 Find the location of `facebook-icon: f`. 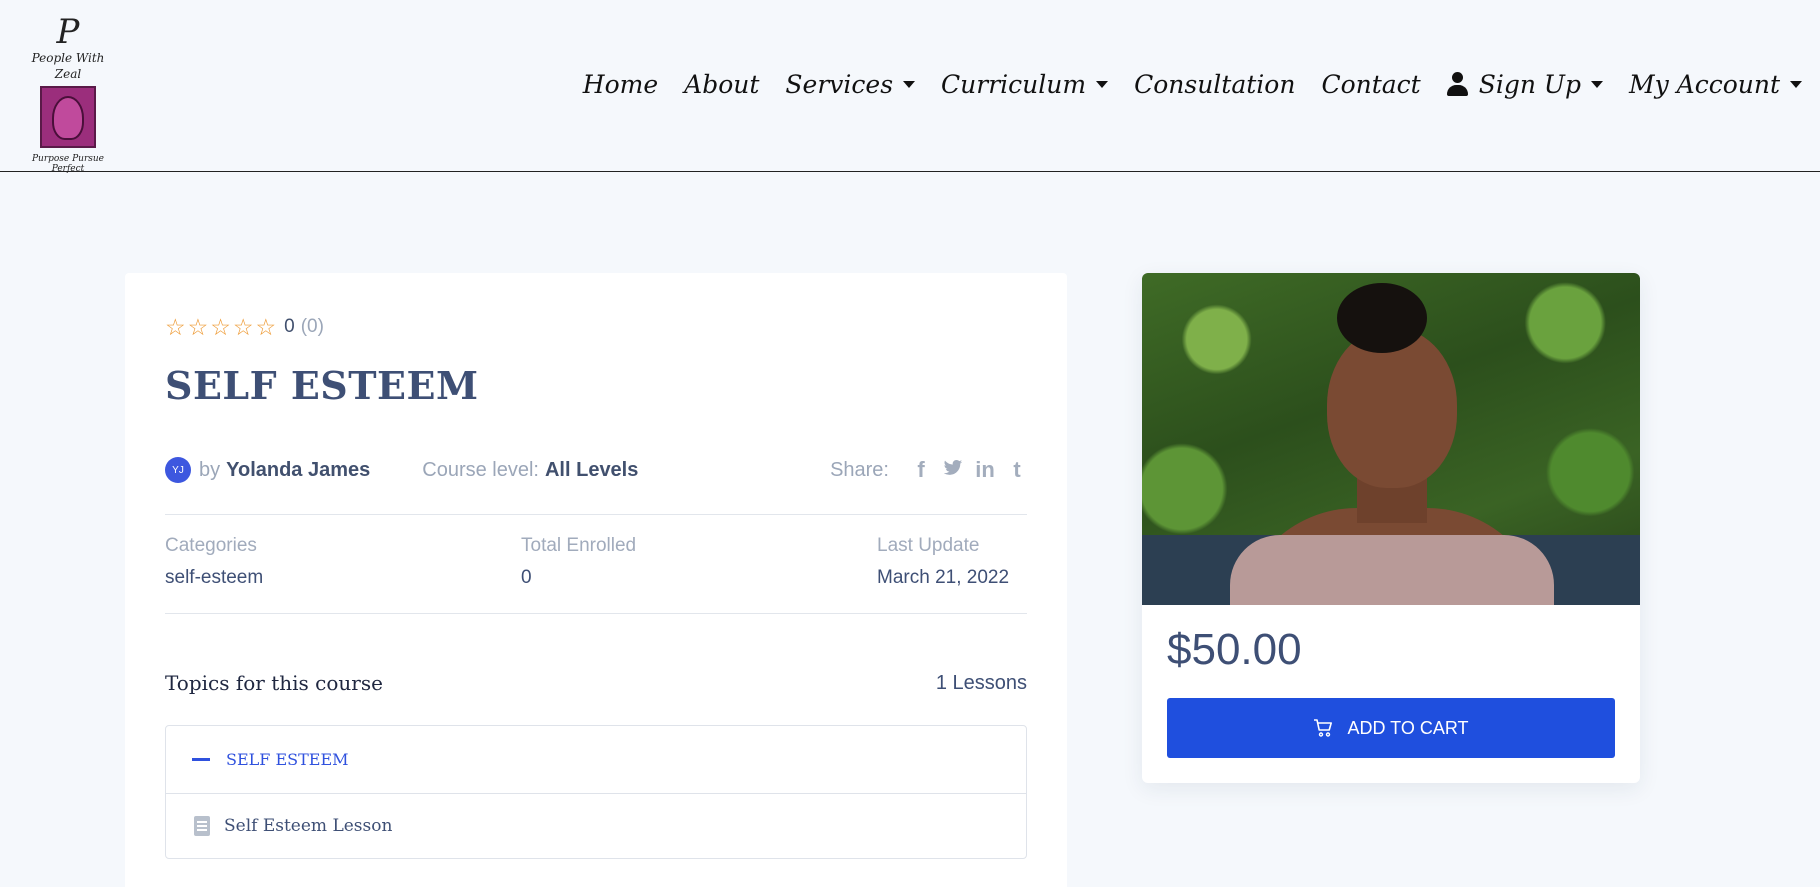

facebook-icon: f is located at coordinates (921, 470).